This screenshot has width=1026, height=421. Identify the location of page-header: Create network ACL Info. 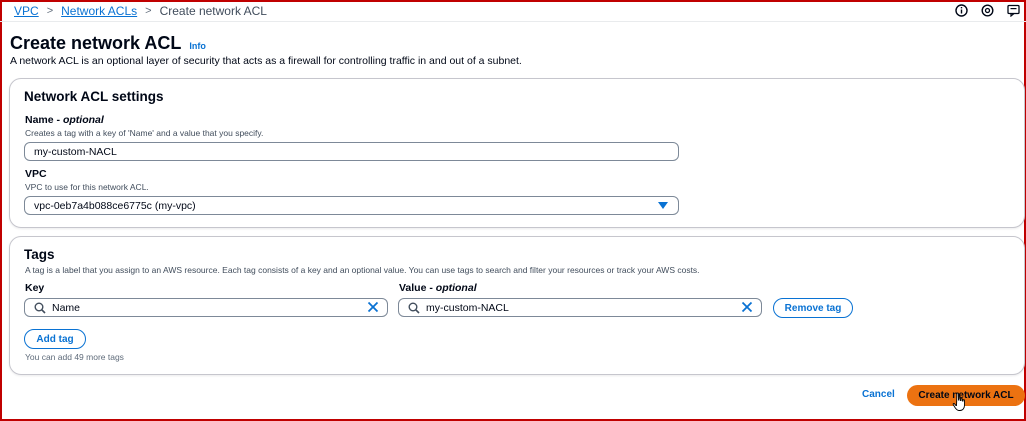
(108, 43).